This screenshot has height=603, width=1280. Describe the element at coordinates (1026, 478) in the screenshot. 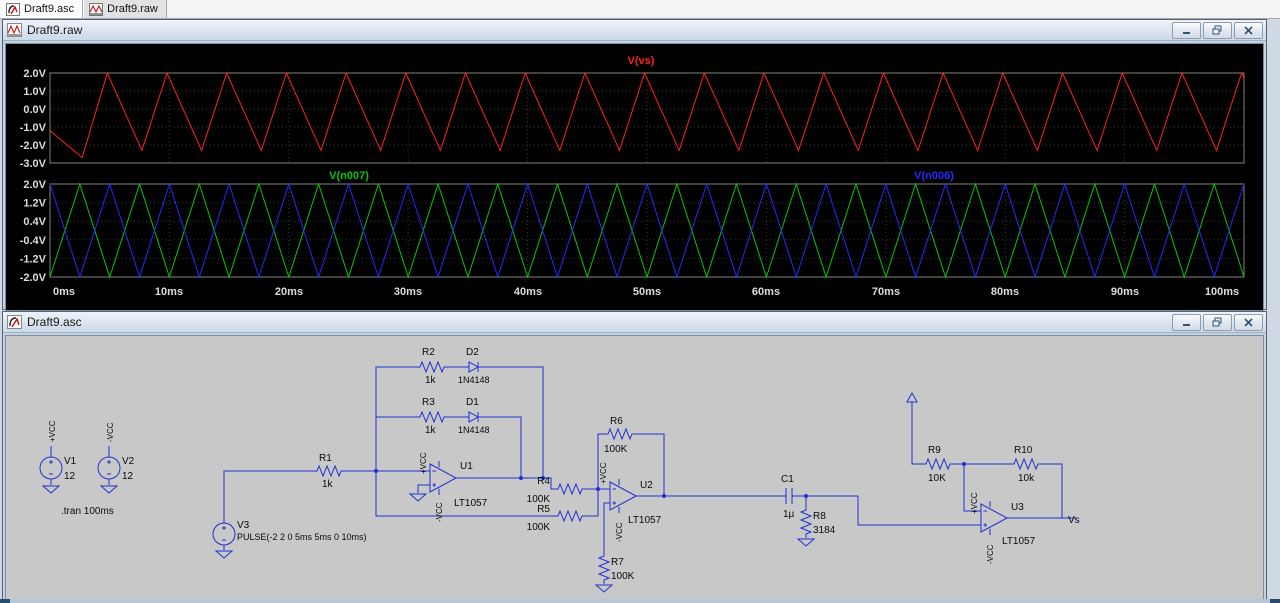

I see `svg-text: 10k` at that location.